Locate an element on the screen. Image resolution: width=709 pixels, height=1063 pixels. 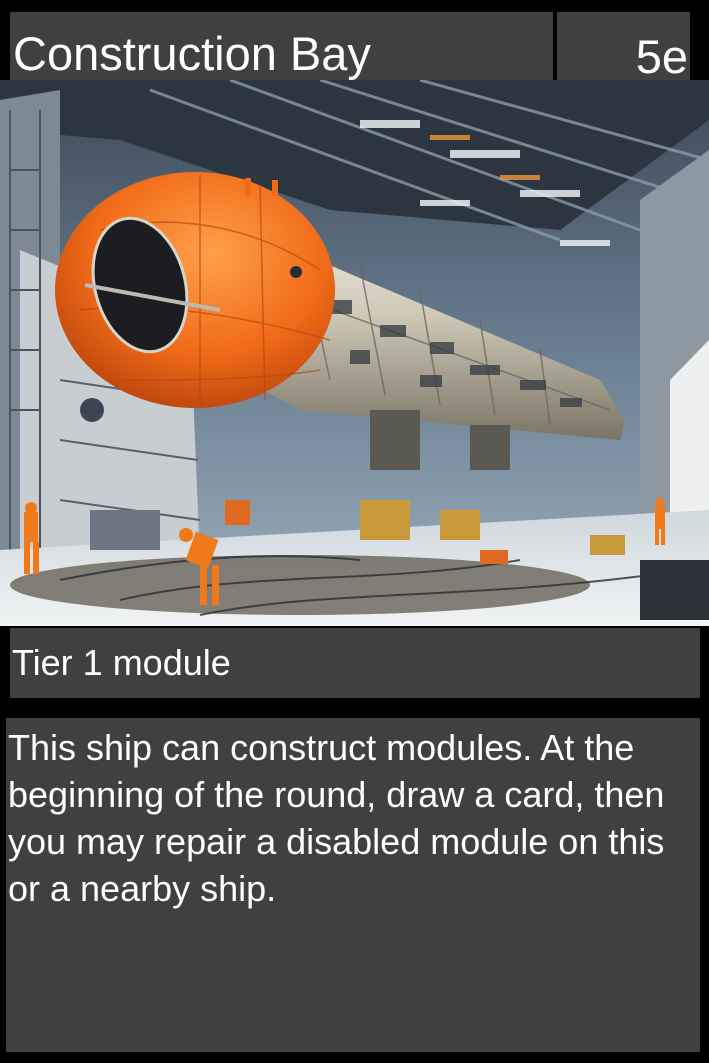
card-cost: 5e is located at coordinates (623, 46).